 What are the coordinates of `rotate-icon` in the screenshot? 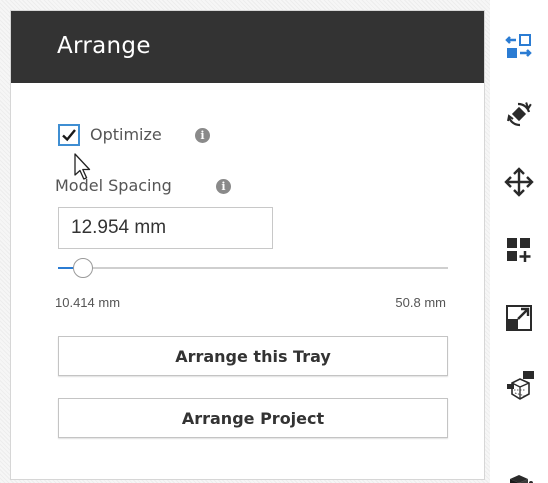 It's located at (519, 114).